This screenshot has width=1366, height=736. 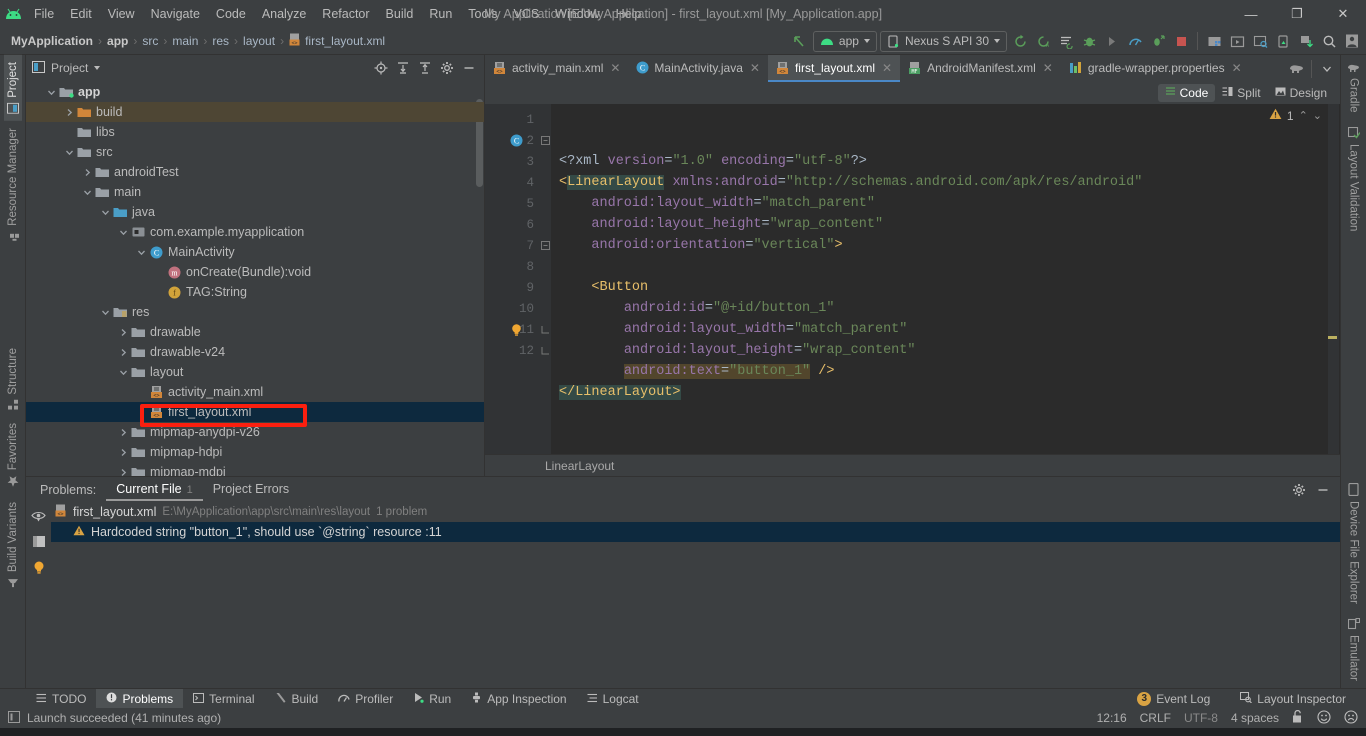 What do you see at coordinates (255, 112) in the screenshot?
I see `tree-node-build: build` at bounding box center [255, 112].